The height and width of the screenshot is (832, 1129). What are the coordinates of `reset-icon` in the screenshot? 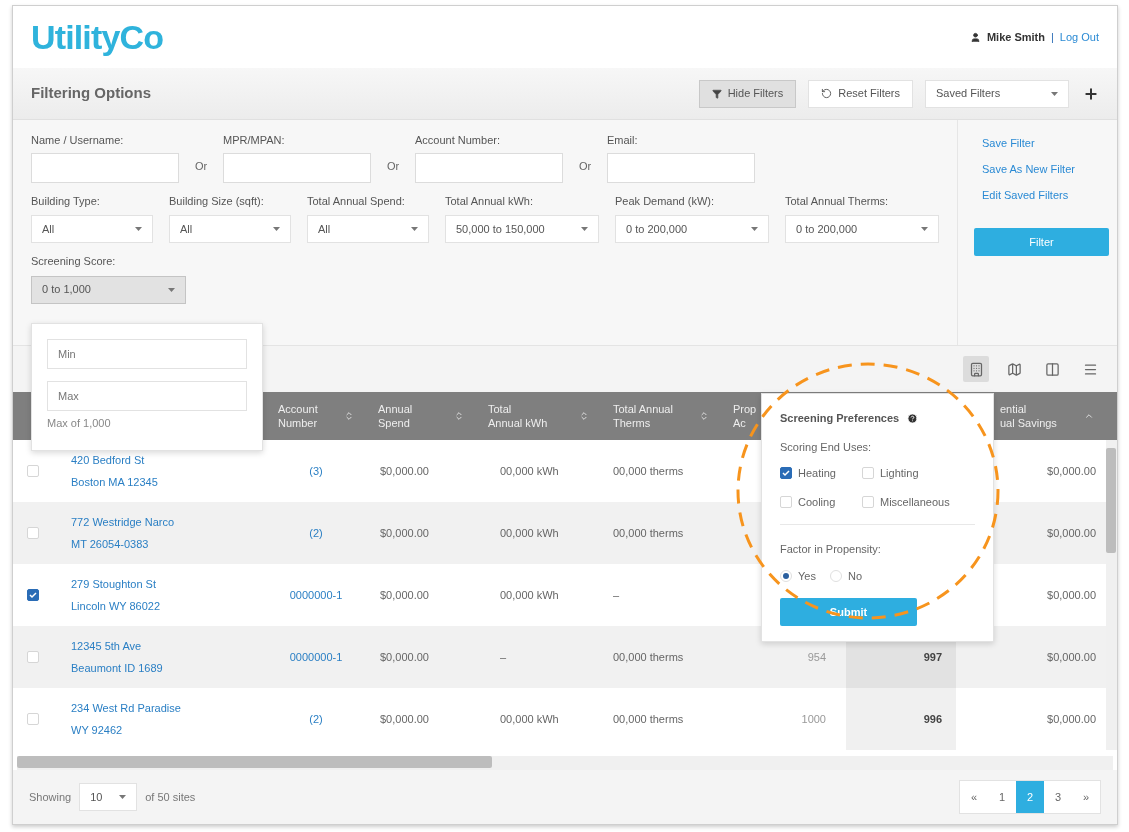 It's located at (827, 93).